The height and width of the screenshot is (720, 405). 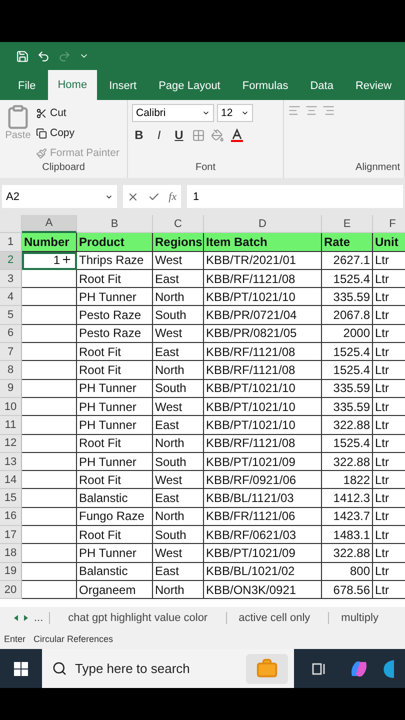 What do you see at coordinates (115, 224) in the screenshot?
I see `column-header: B` at bounding box center [115, 224].